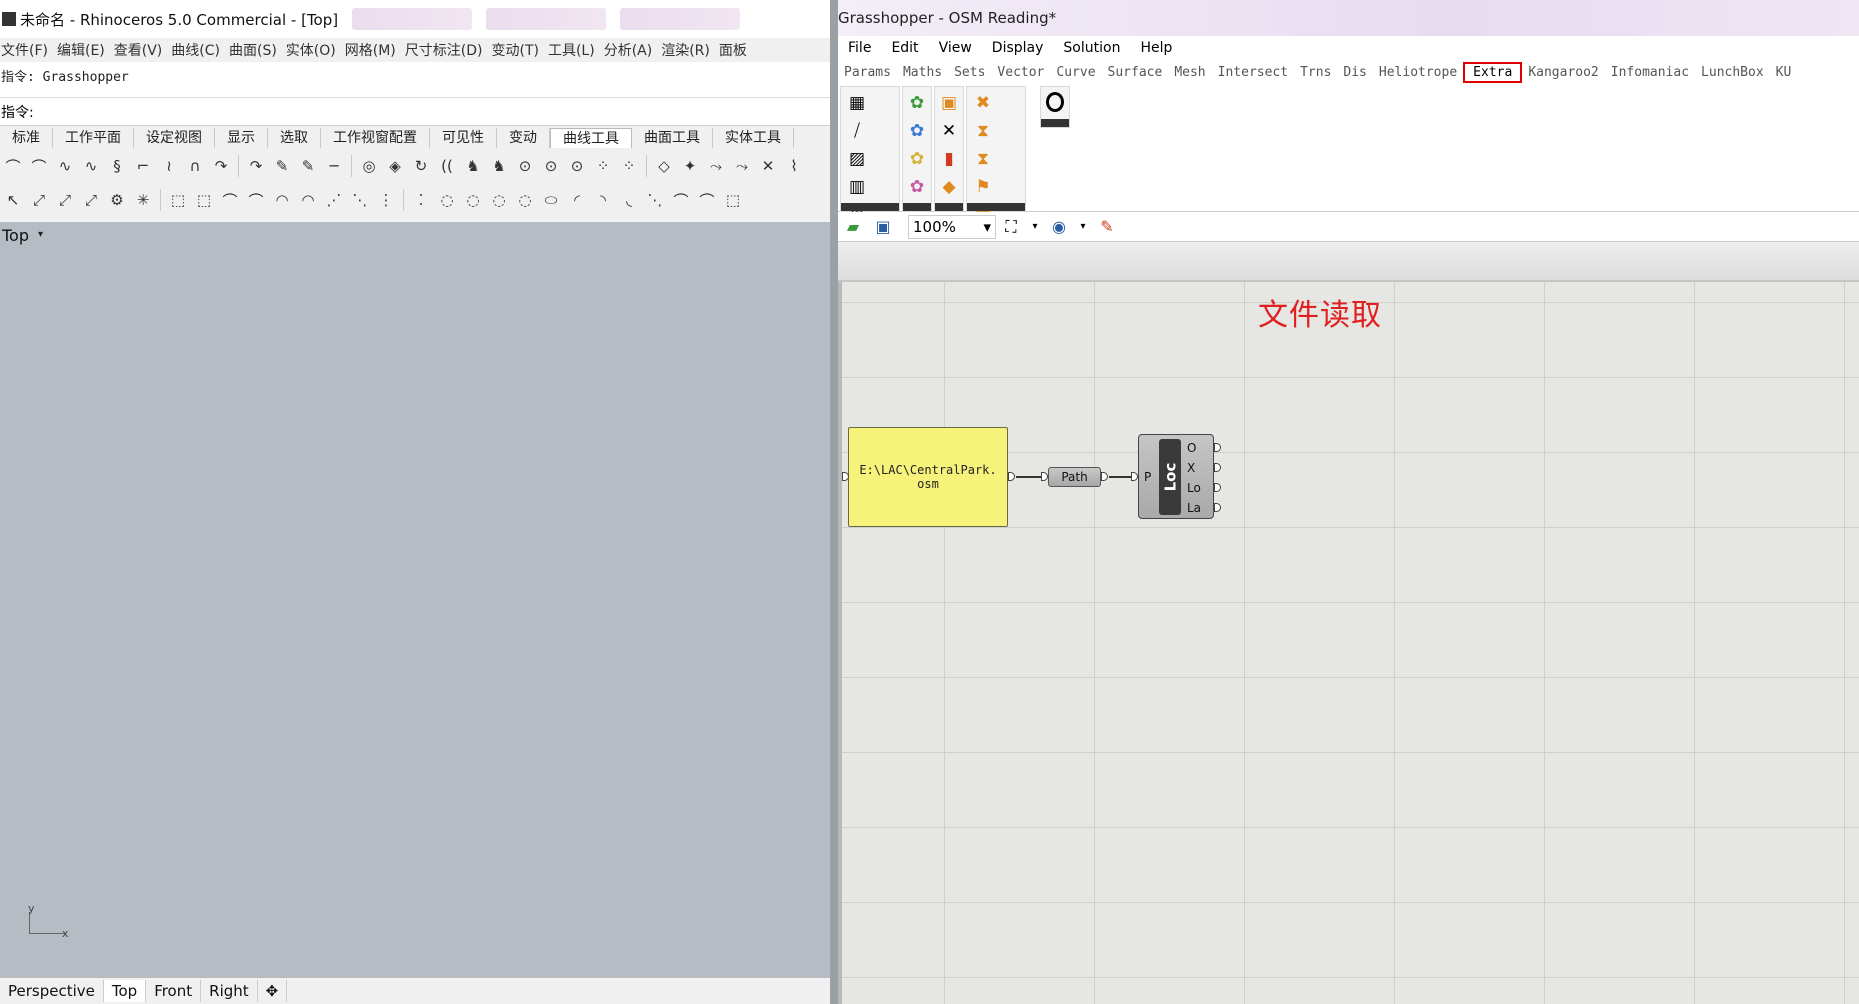  Describe the element at coordinates (1493, 72) in the screenshot. I see `gh-tab-extra: Extra` at that location.